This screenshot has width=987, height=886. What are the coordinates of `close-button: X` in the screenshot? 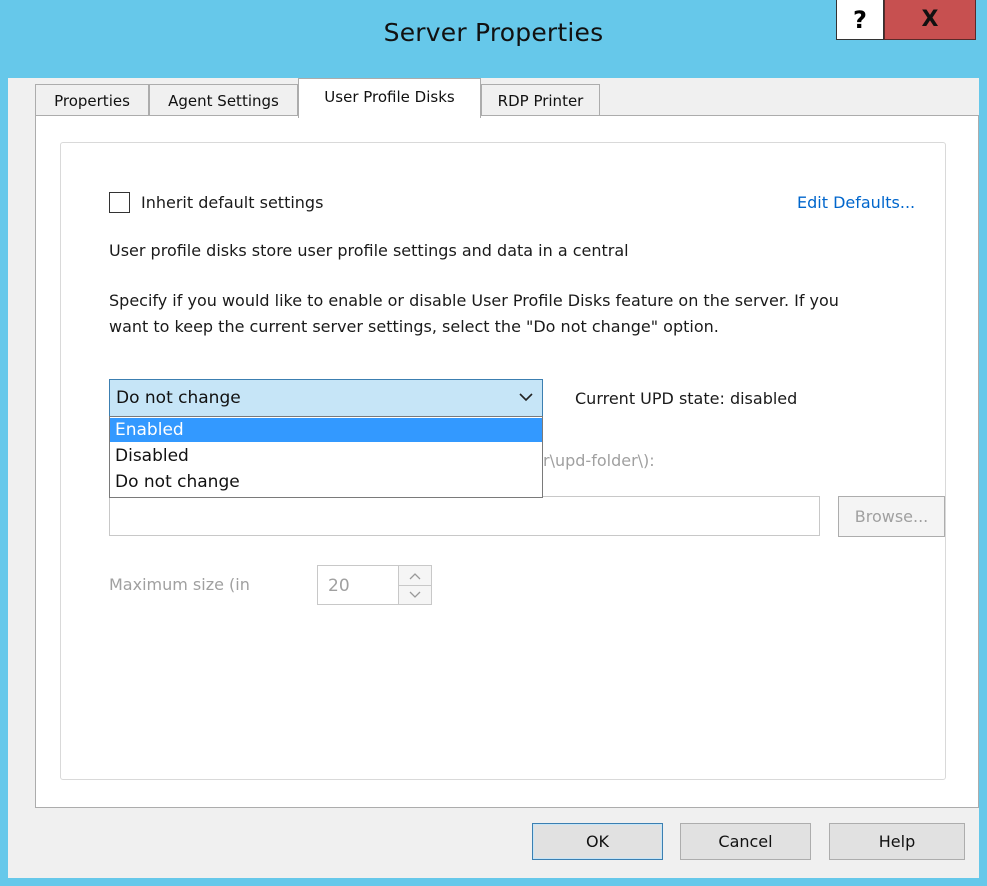 It's located at (930, 20).